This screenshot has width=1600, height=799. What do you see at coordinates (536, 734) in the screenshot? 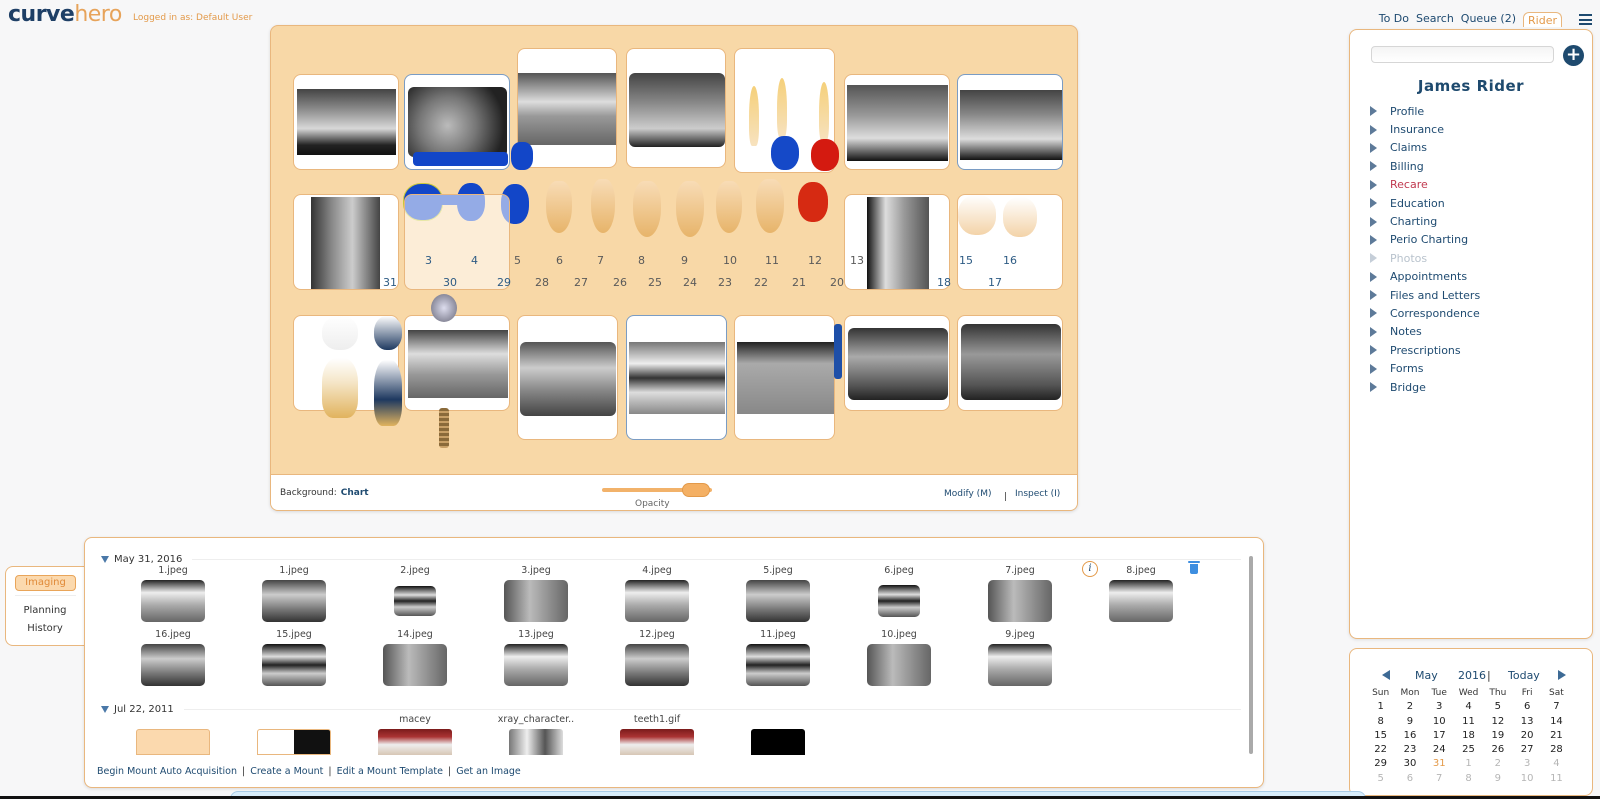
I see `image-thumbnail: xray_character..` at bounding box center [536, 734].